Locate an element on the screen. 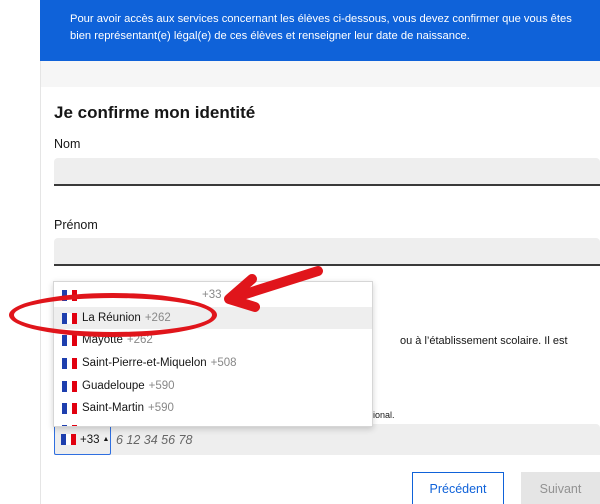 This screenshot has height=504, width=600. dropdown-item-saint-pierre-et-miquelon: Saint-Pierre-et-Miquelon +508 is located at coordinates (213, 363).